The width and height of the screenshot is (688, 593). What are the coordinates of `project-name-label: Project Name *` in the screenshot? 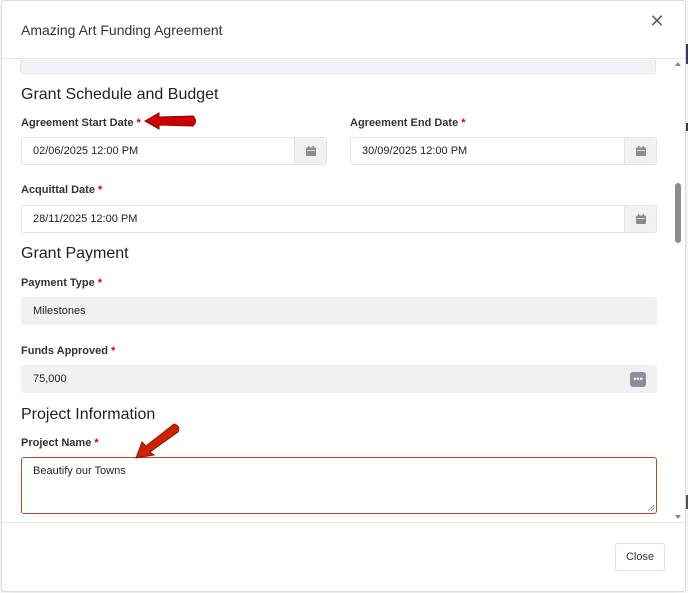 It's located at (60, 443).